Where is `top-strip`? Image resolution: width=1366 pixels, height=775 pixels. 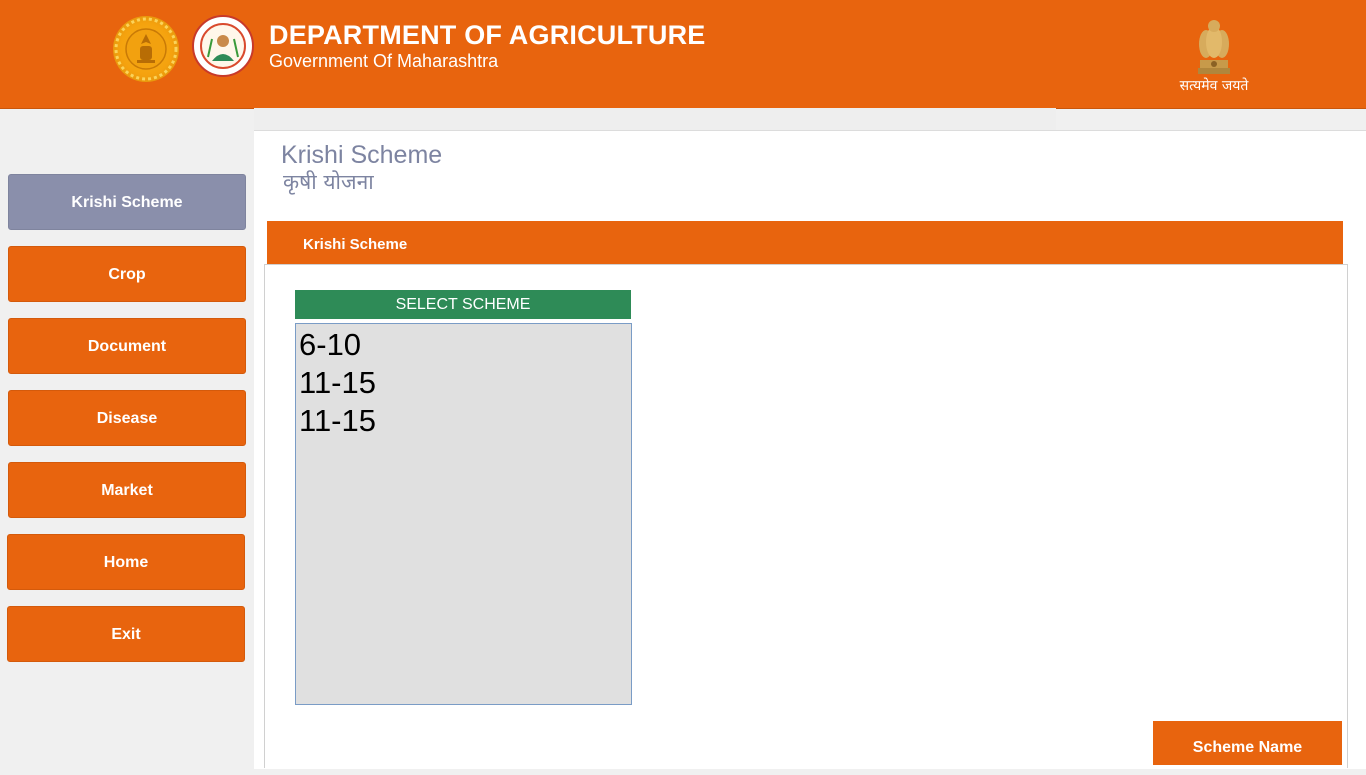 top-strip is located at coordinates (655, 119).